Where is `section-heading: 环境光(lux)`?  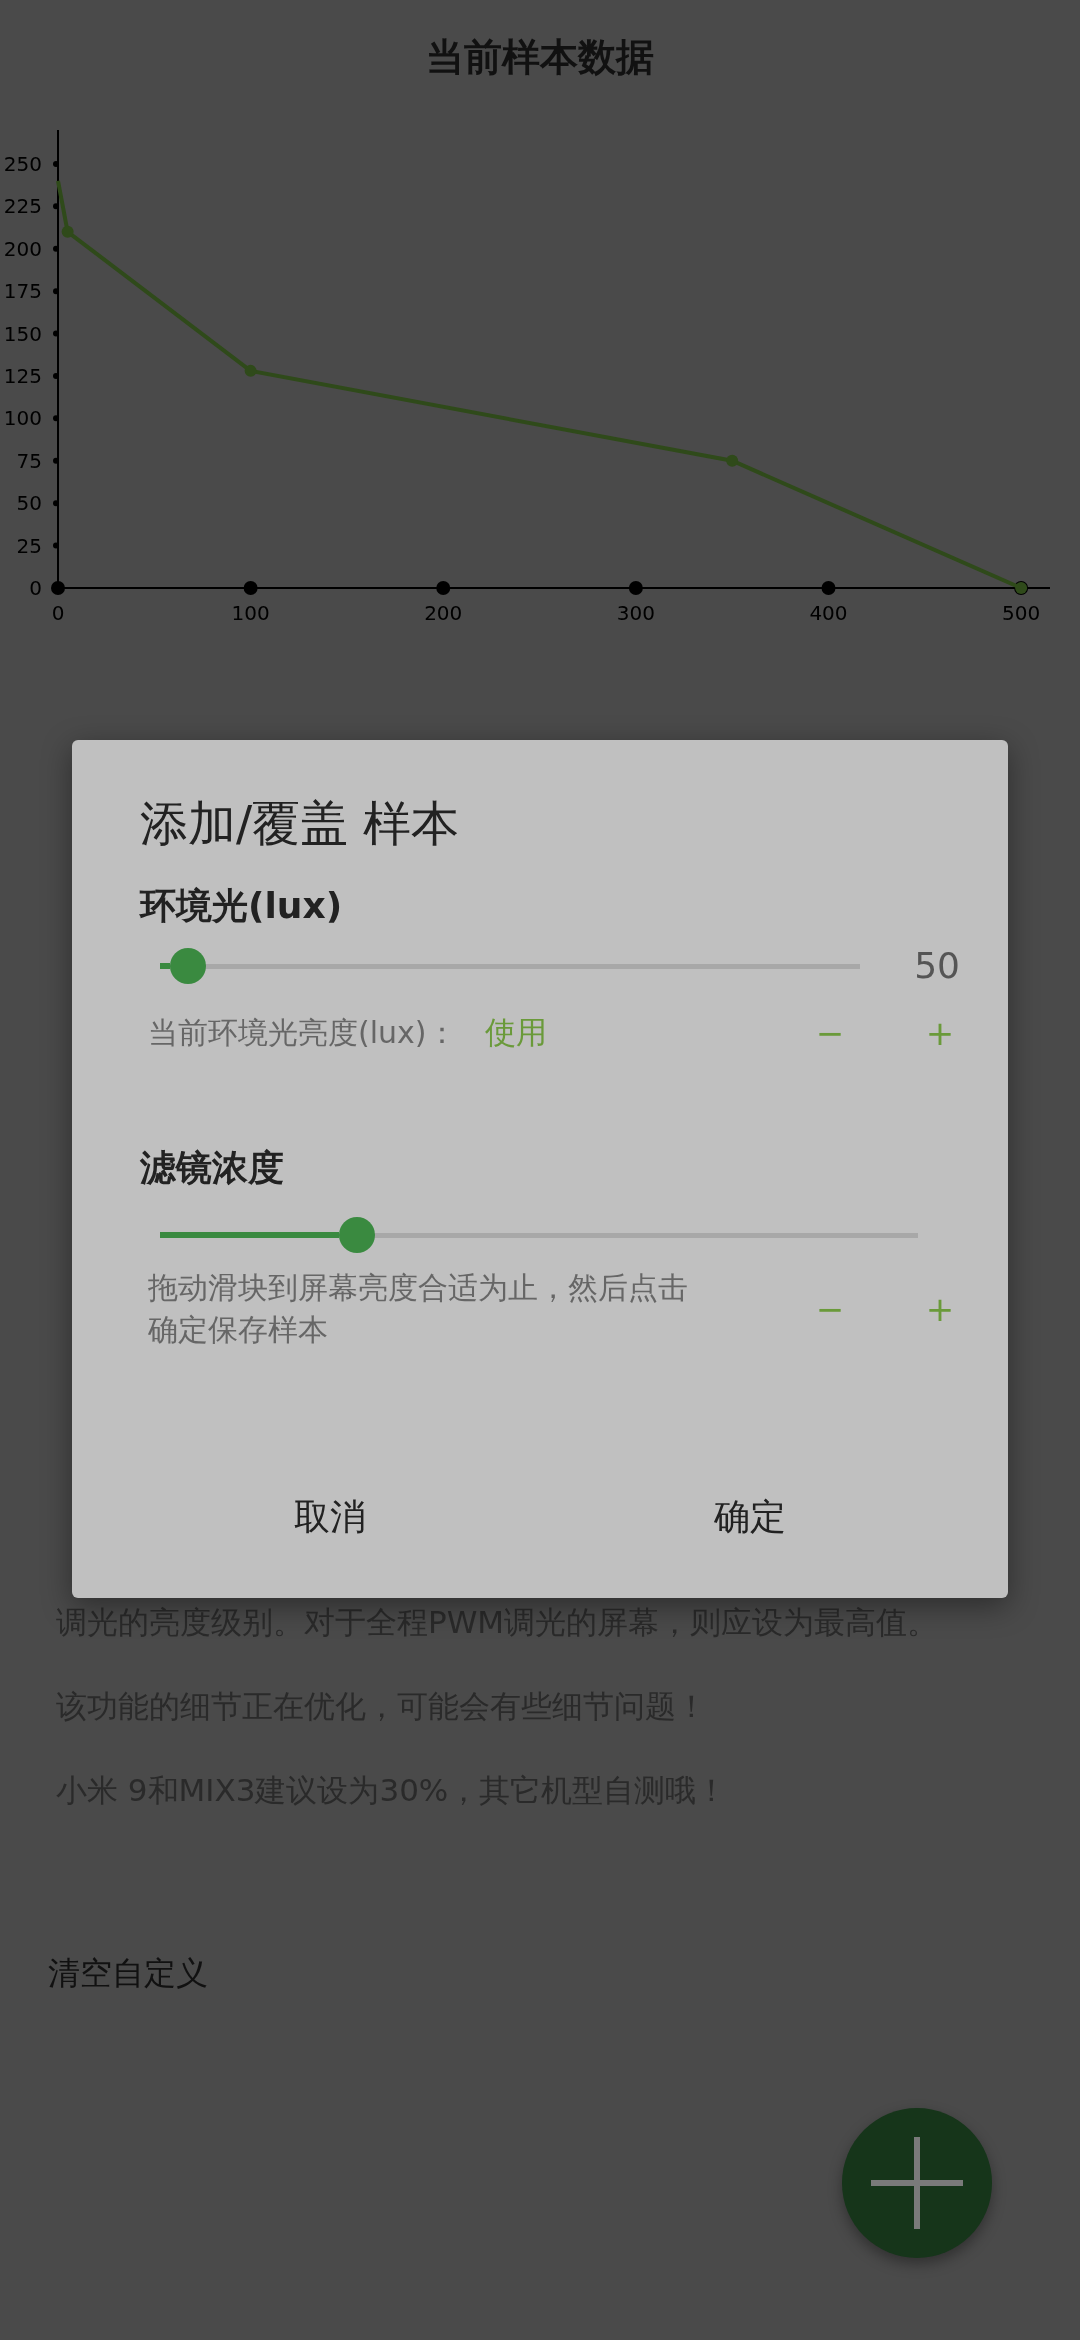 section-heading: 环境光(lux) is located at coordinates (241, 906).